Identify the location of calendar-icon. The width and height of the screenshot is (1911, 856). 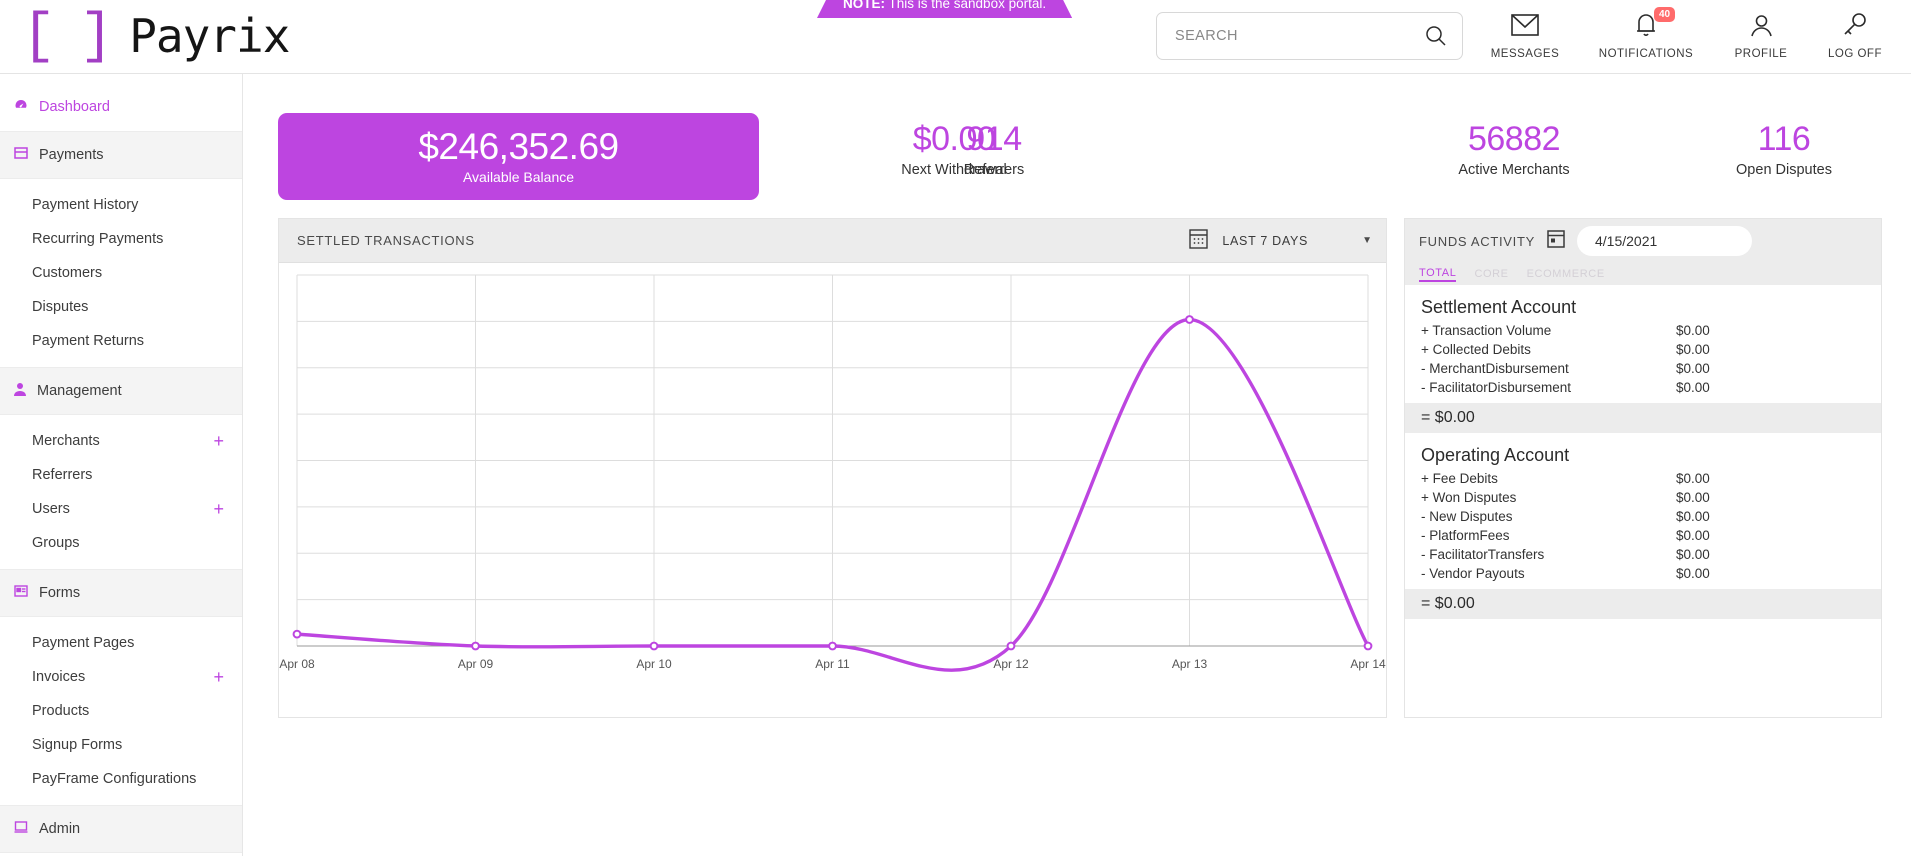
(1556, 241).